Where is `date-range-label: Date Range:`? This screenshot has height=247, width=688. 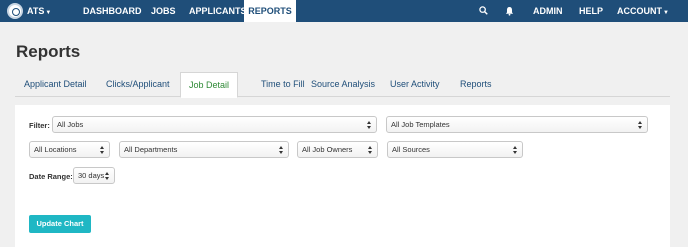
date-range-label: Date Range: is located at coordinates (51, 176).